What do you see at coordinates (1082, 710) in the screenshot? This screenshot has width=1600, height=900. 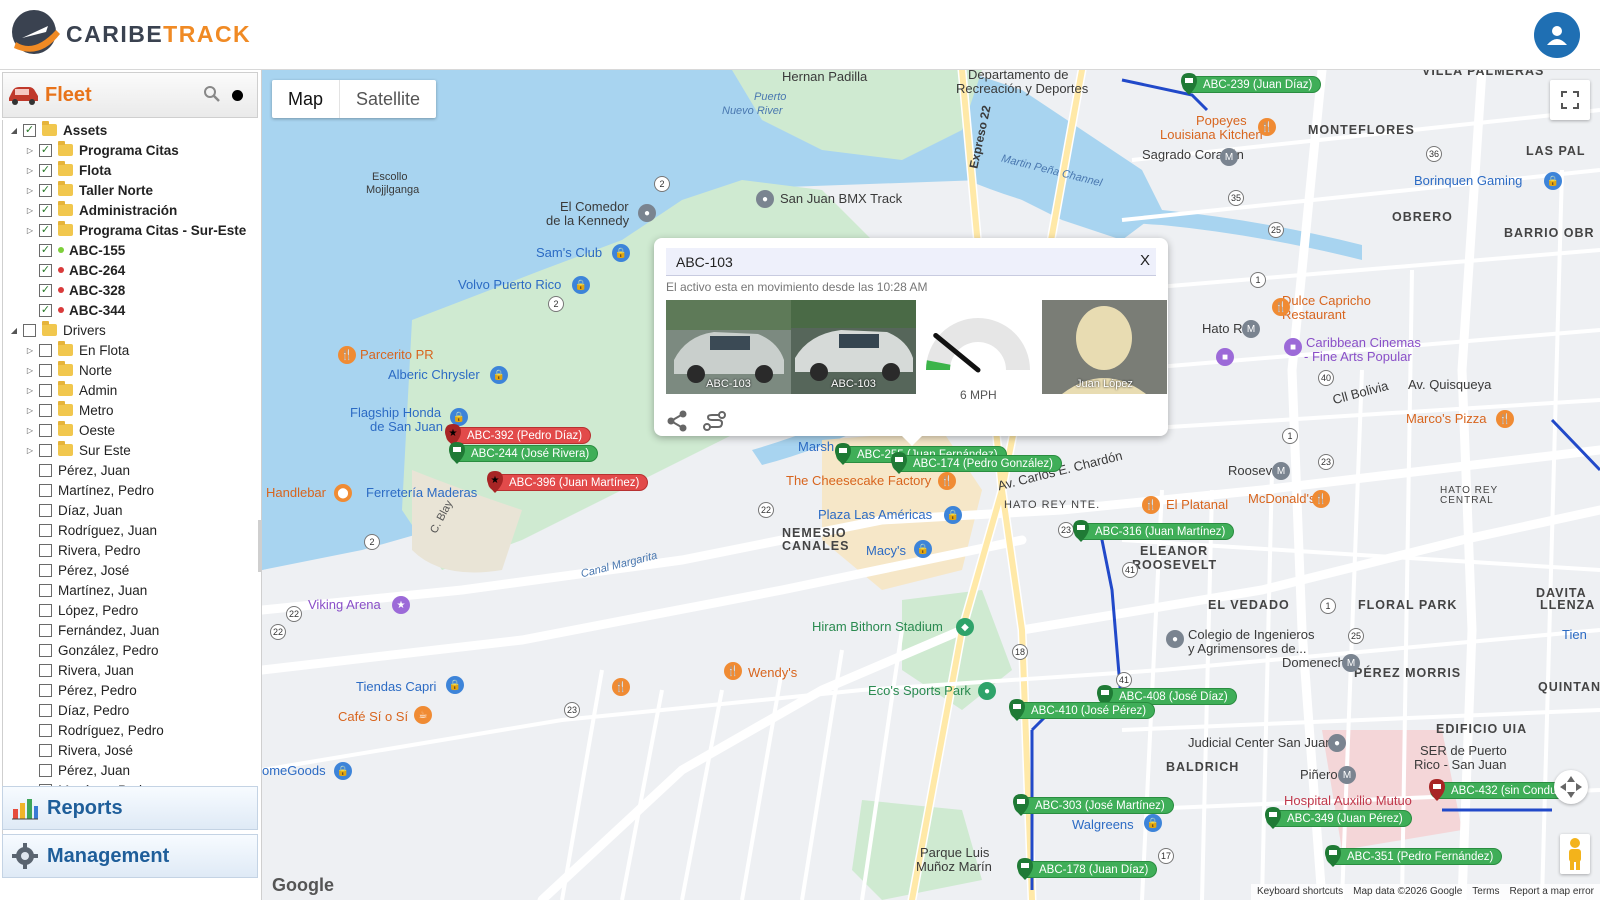 I see `vehicle-marker: ABC-410 (José Pérez)` at bounding box center [1082, 710].